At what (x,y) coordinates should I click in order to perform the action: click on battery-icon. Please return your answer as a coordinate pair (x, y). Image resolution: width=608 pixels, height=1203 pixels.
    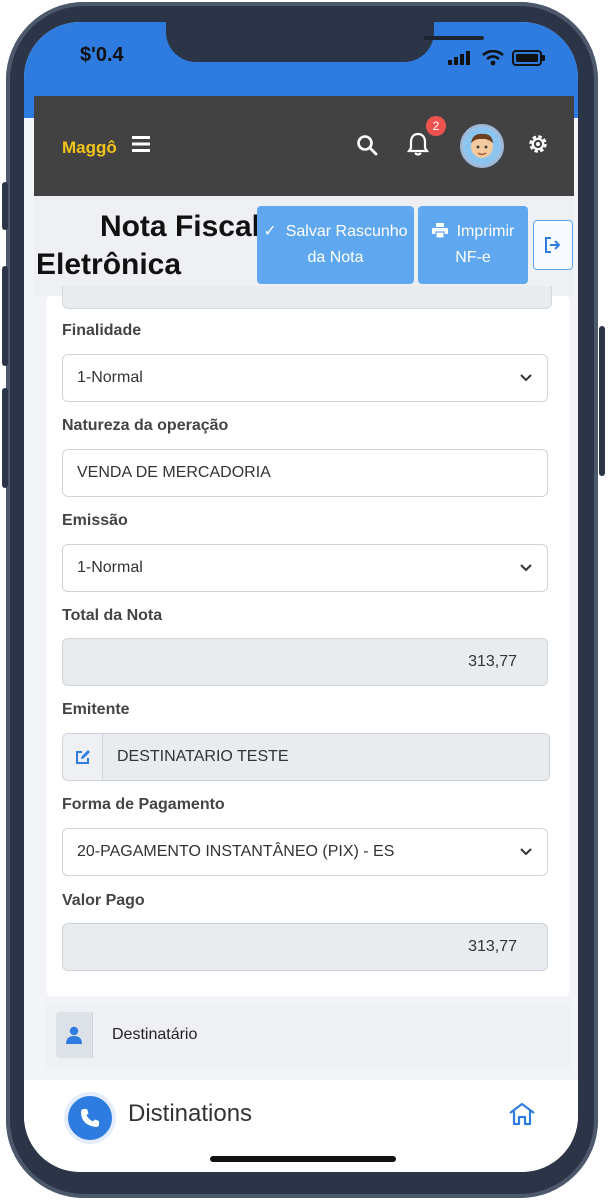
    Looking at the image, I should click on (528, 58).